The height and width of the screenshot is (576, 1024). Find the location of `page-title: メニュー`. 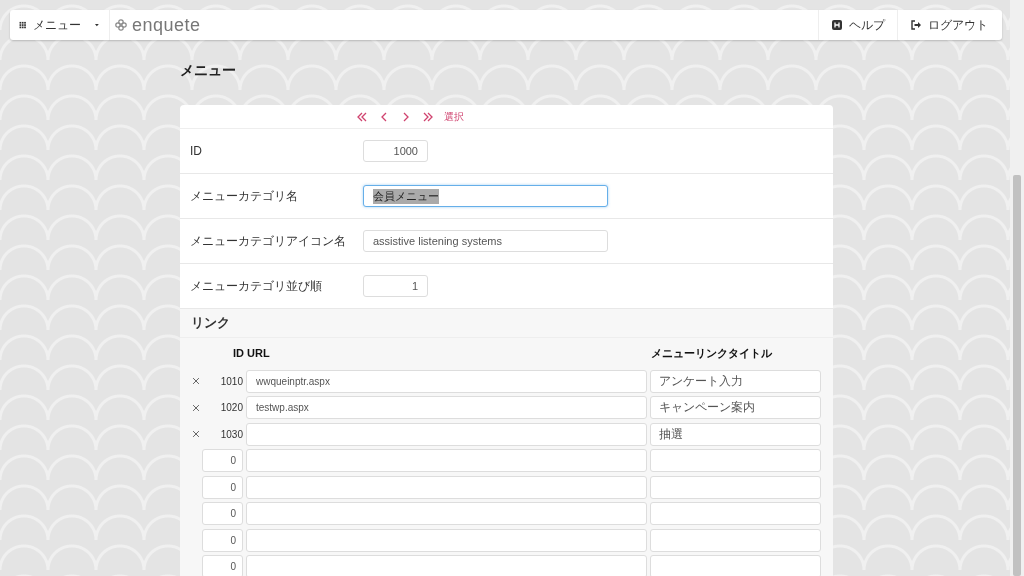

page-title: メニュー is located at coordinates (208, 70).